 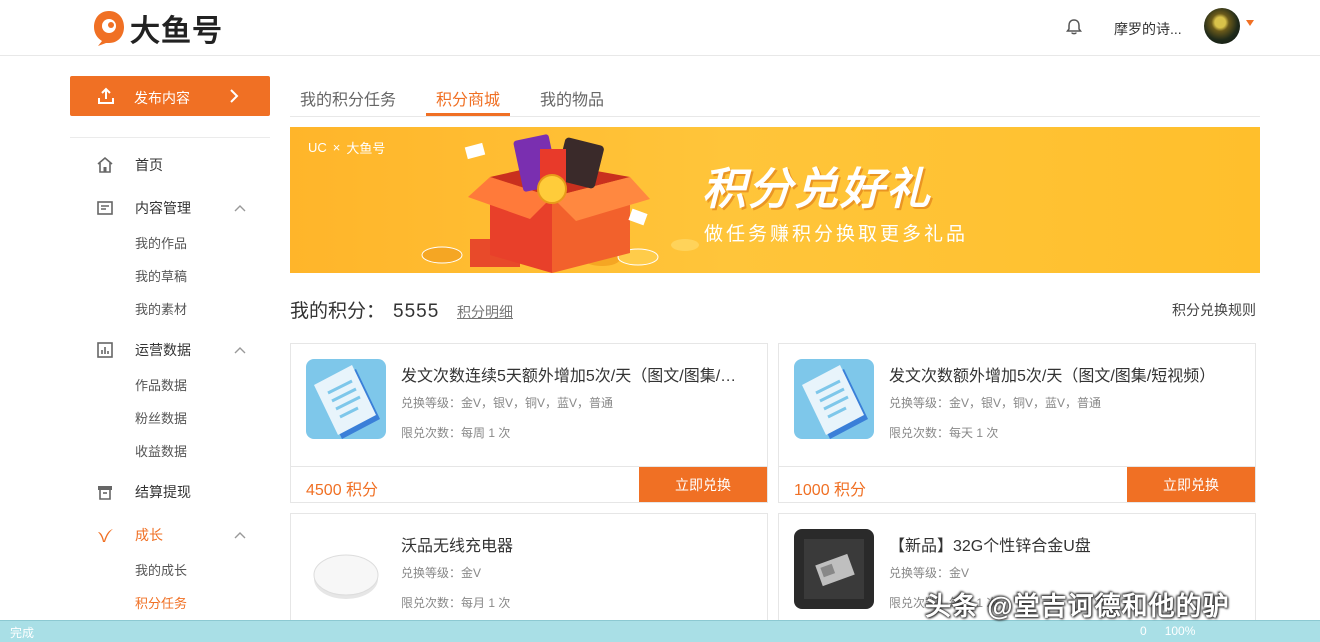 What do you see at coordinates (775, 96) in the screenshot?
I see `tab-bar: 我的积分任务 积分商城 我的物品` at bounding box center [775, 96].